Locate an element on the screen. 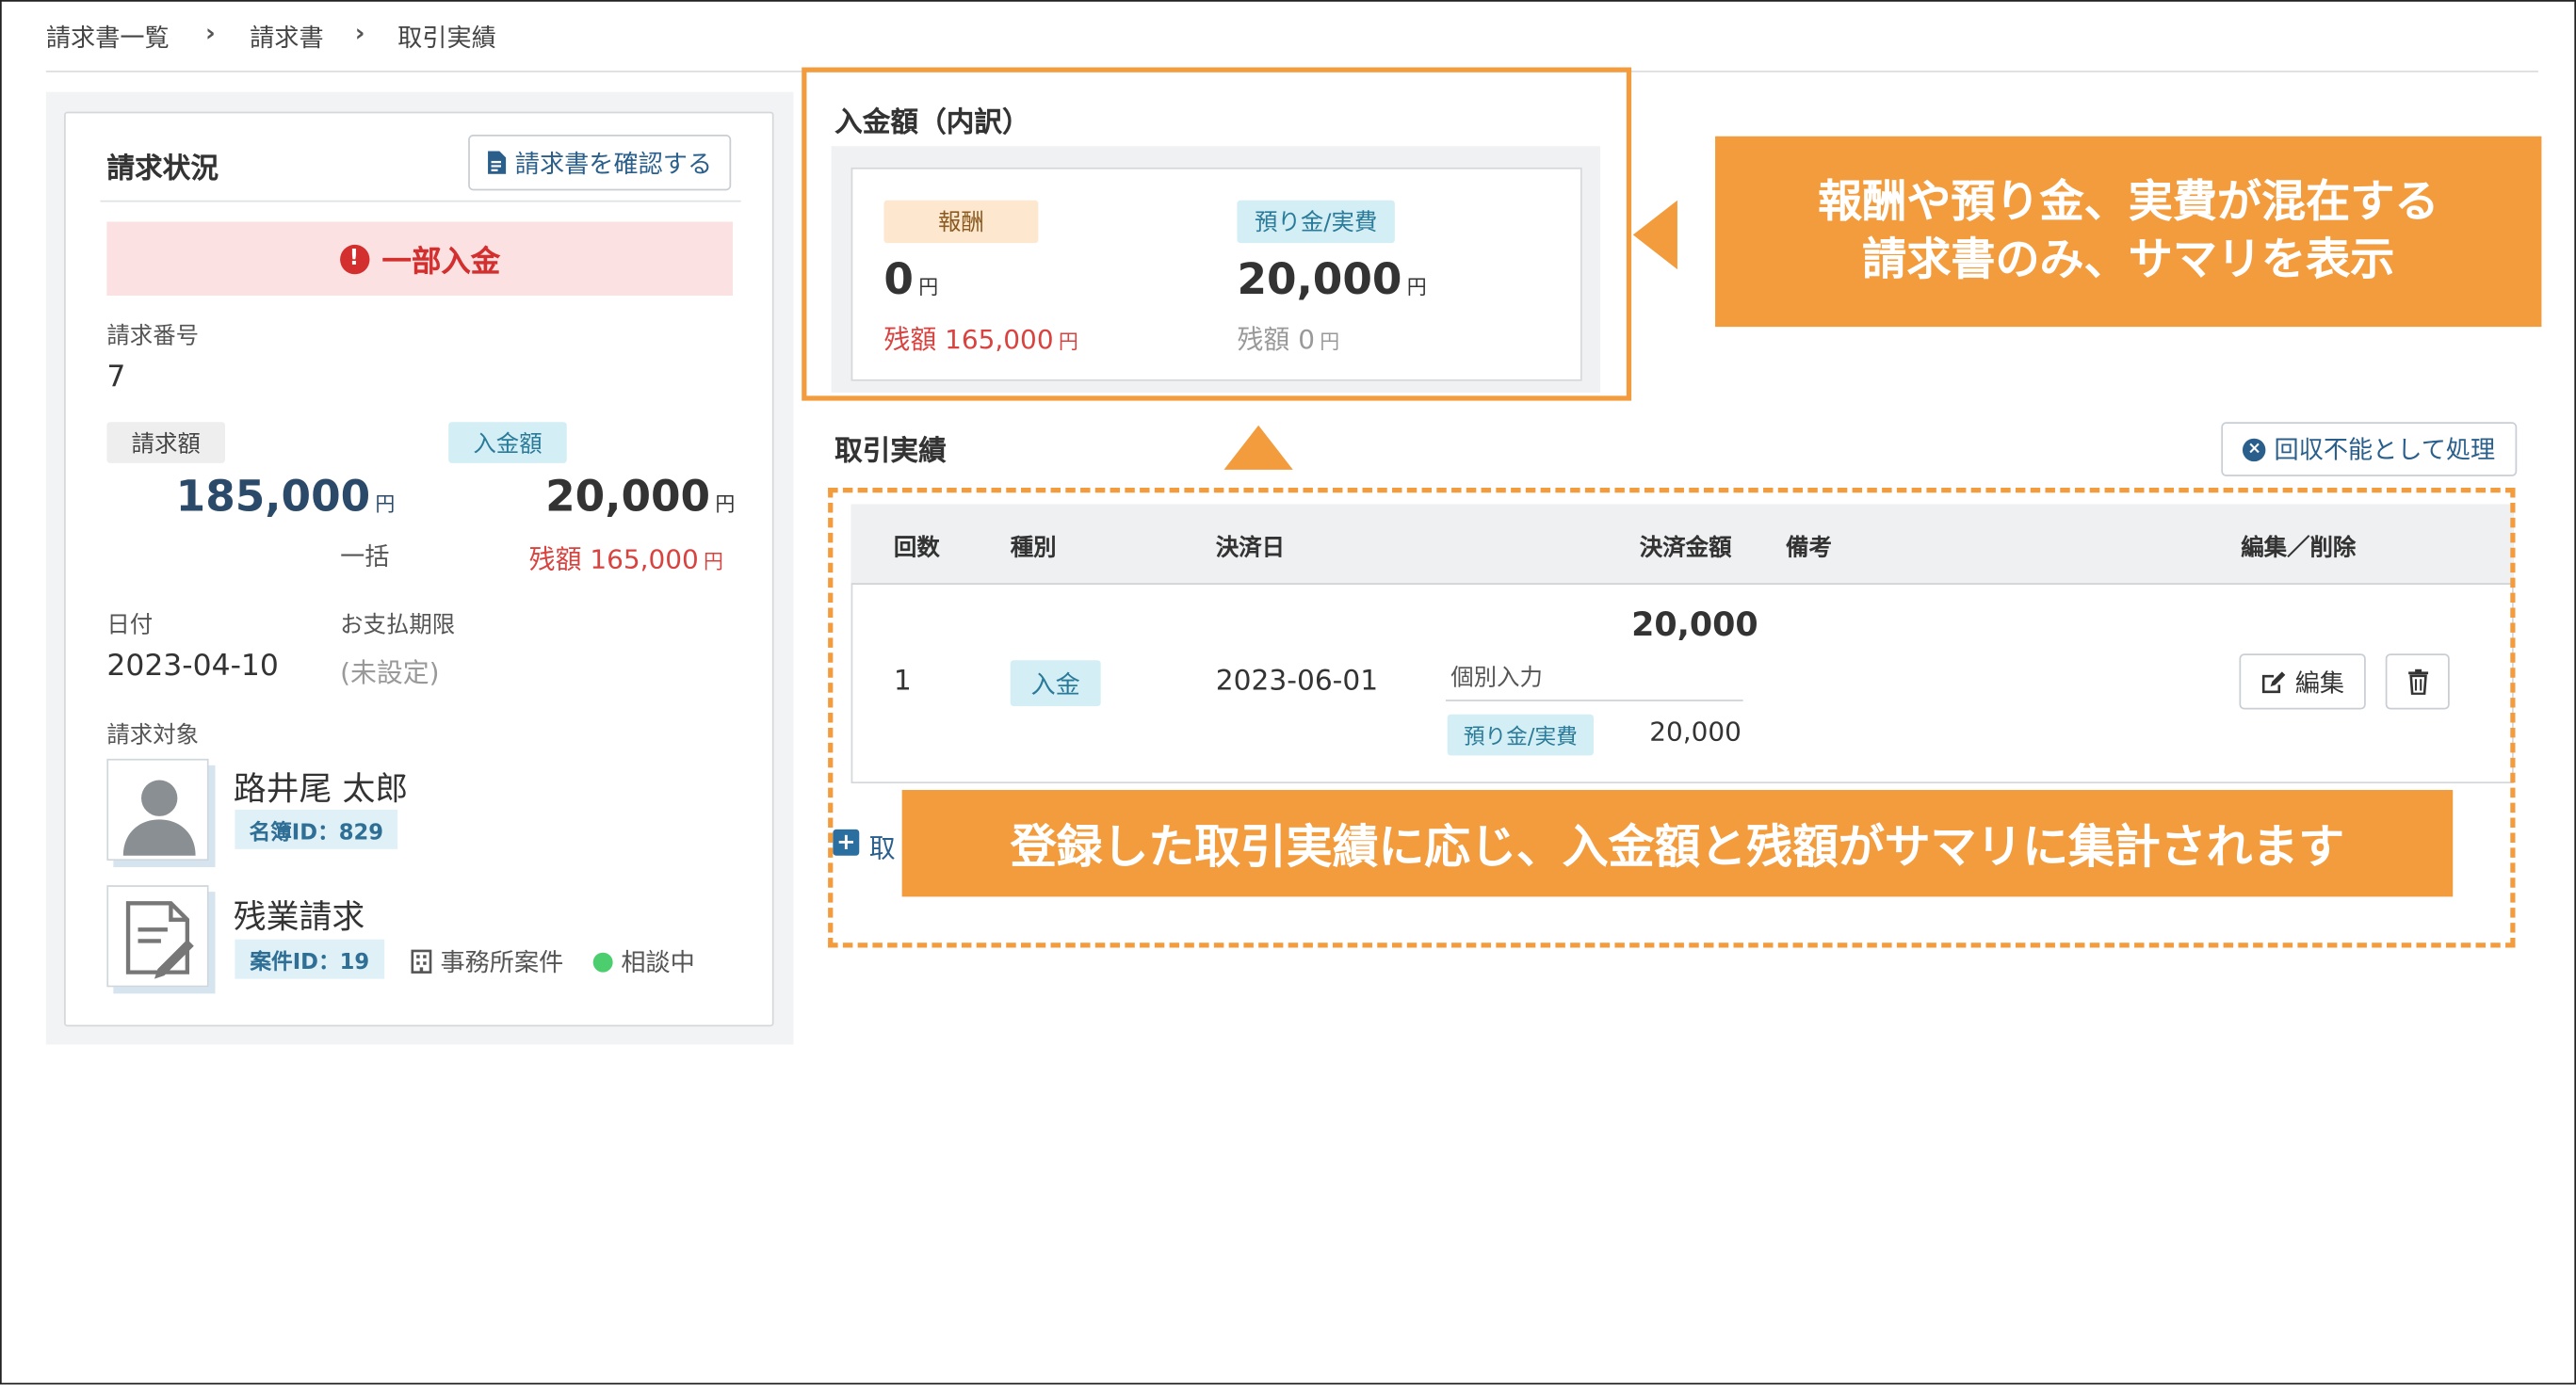  invoice-number-value: 7 is located at coordinates (116, 377).